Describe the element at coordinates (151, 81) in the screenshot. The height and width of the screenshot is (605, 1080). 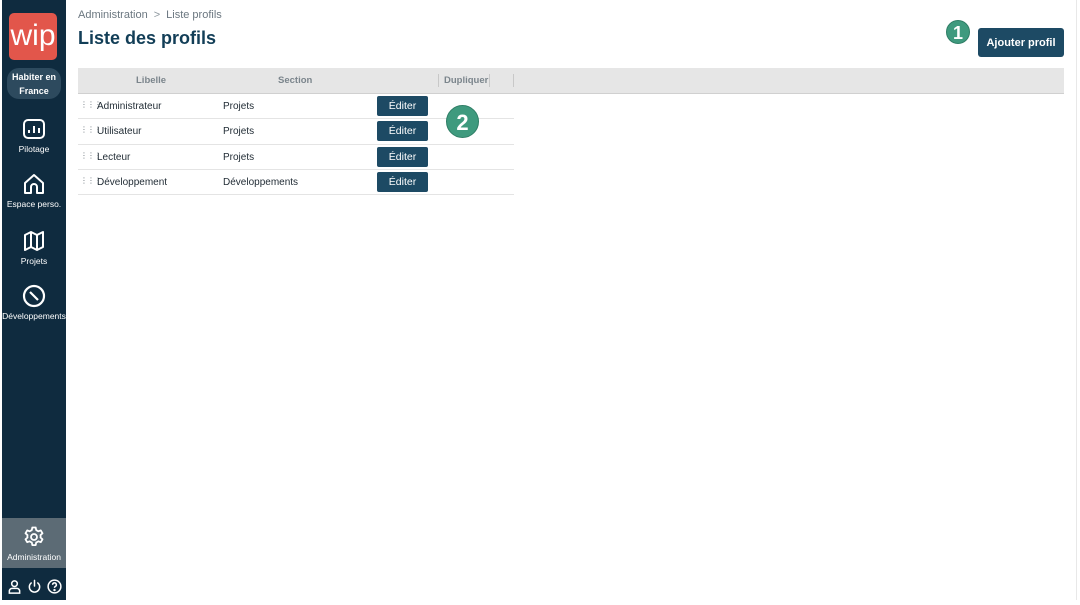
I see `column-header-libelle: Libelle` at that location.